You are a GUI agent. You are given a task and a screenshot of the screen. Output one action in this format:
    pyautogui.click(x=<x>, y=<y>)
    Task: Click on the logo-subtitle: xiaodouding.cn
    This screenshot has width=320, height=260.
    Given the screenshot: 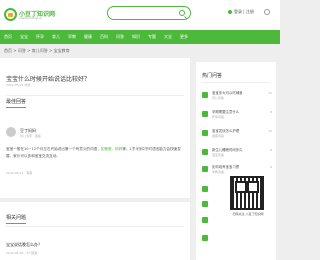 What is the action you would take?
    pyautogui.click(x=30, y=18)
    